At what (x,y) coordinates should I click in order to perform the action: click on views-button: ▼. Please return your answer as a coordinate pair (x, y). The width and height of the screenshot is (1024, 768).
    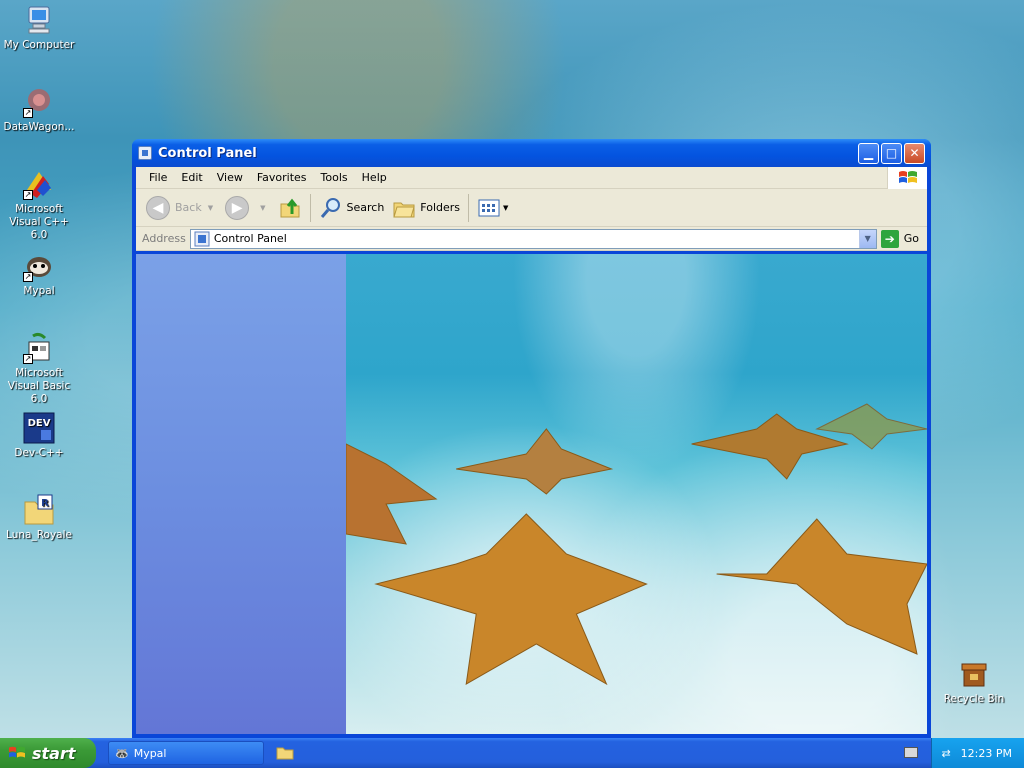
    Looking at the image, I should click on (492, 208).